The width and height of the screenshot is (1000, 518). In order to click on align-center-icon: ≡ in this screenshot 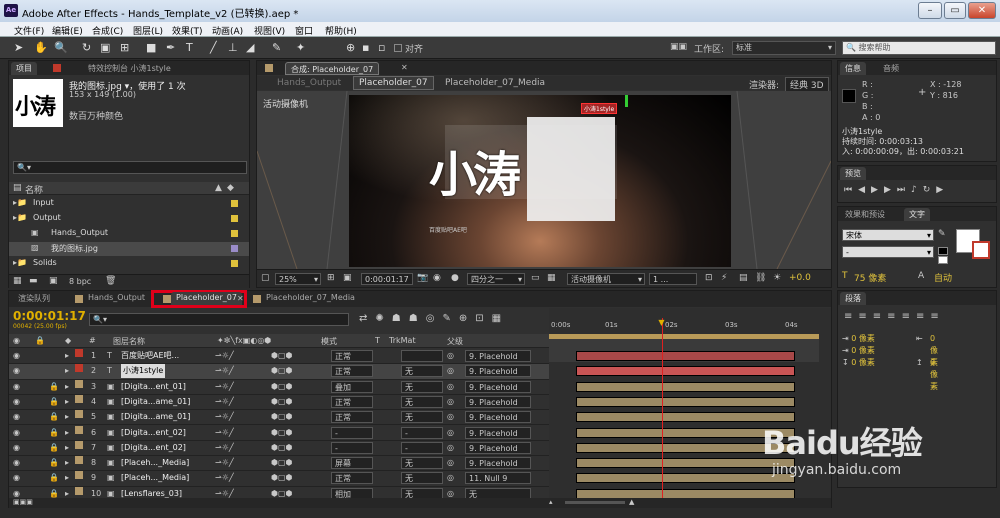, I will do `click(865, 316)`.